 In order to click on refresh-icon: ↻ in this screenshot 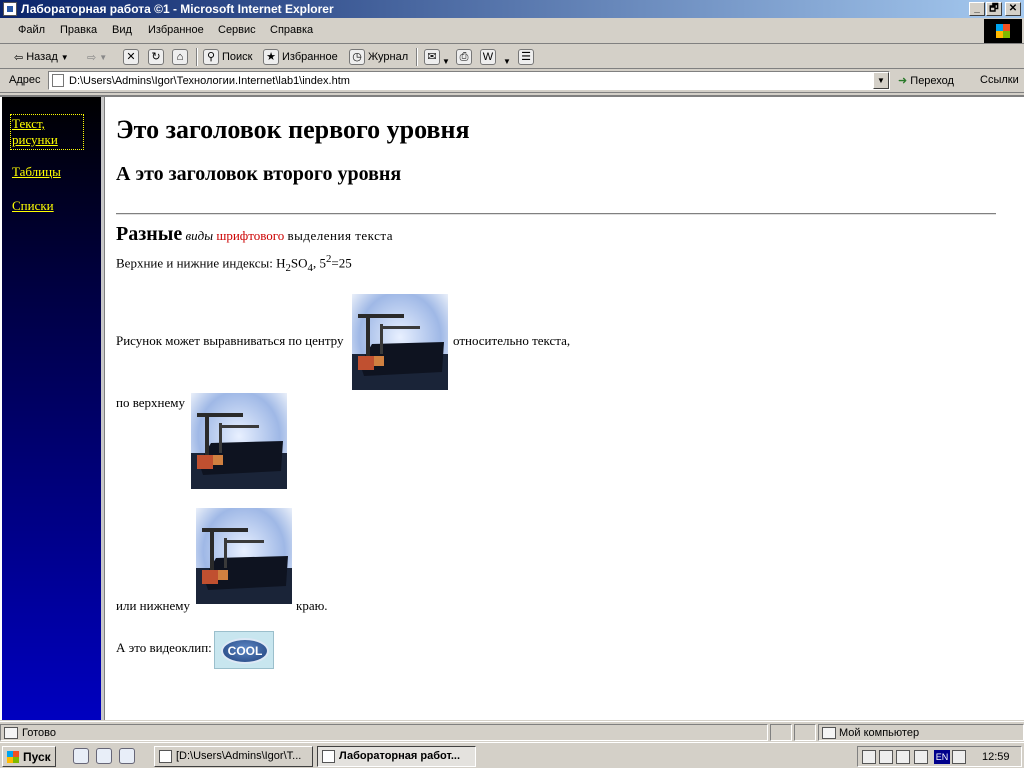, I will do `click(156, 57)`.